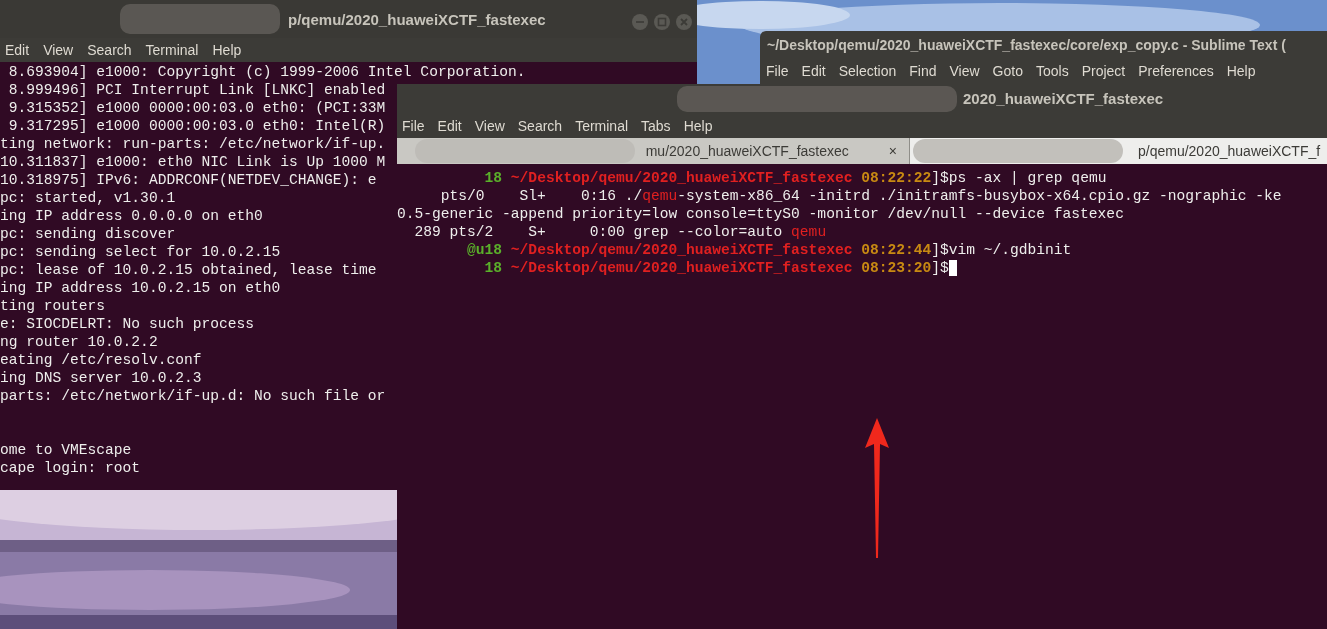  What do you see at coordinates (1026, 45) in the screenshot?
I see `window-title: ~/Desktop/qemu/2020_huaweiXCTF_fastexec/core/exp_copy.c - Sublime Text (` at bounding box center [1026, 45].